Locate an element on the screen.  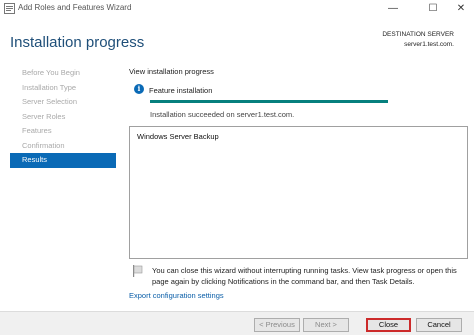
cancel-button: Cancel is located at coordinates (439, 325).